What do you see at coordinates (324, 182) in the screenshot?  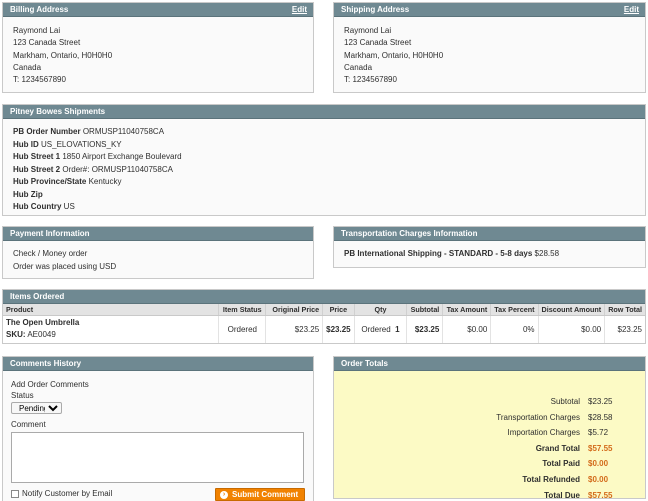 I see `pb-row: Hub Province/State Kentucky` at bounding box center [324, 182].